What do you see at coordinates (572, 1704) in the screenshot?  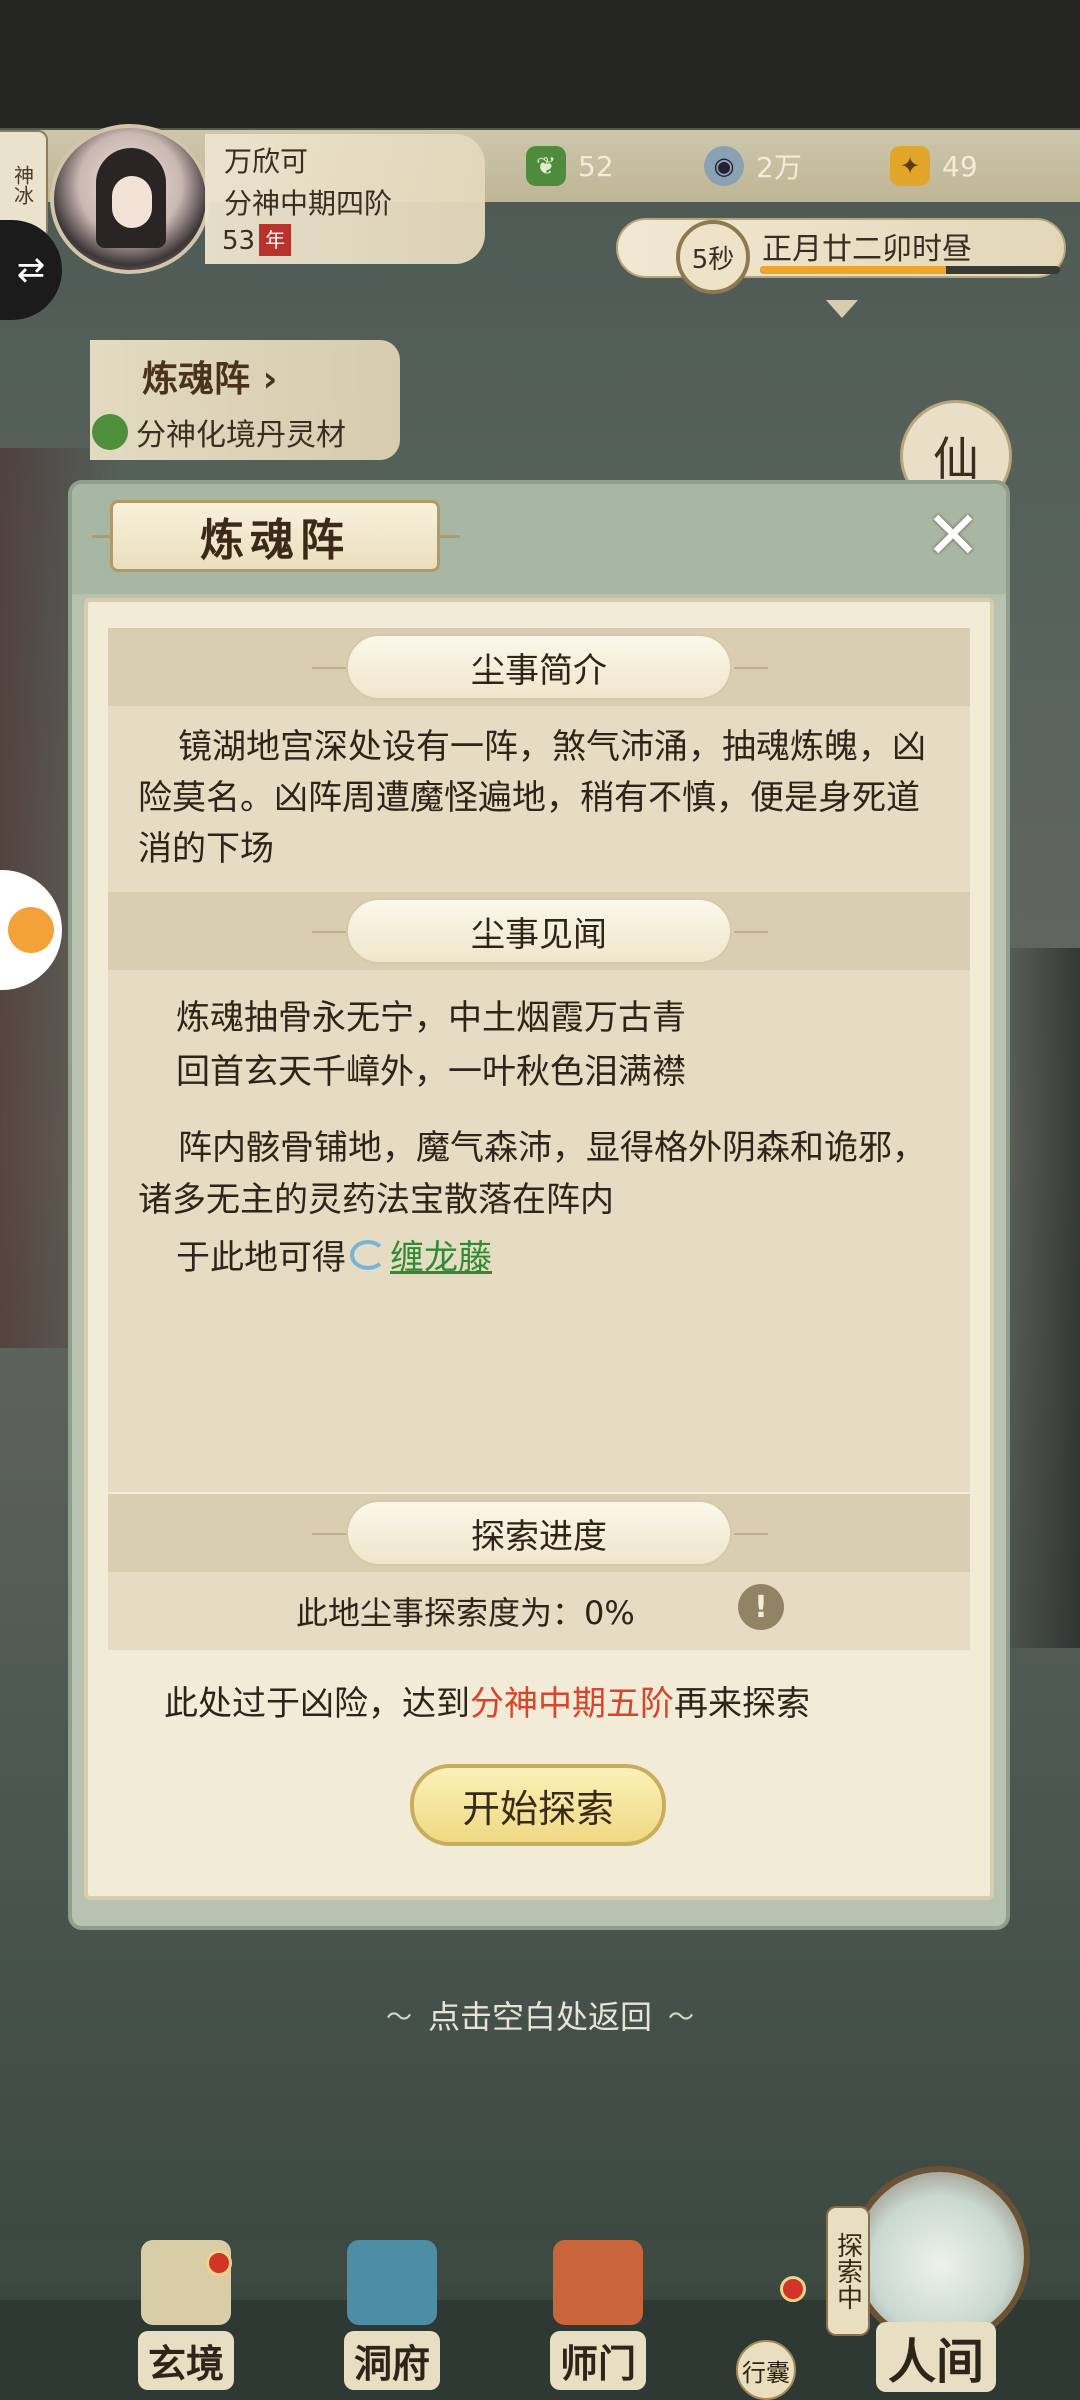 I see `requirement-highlight: 分神中期五阶` at bounding box center [572, 1704].